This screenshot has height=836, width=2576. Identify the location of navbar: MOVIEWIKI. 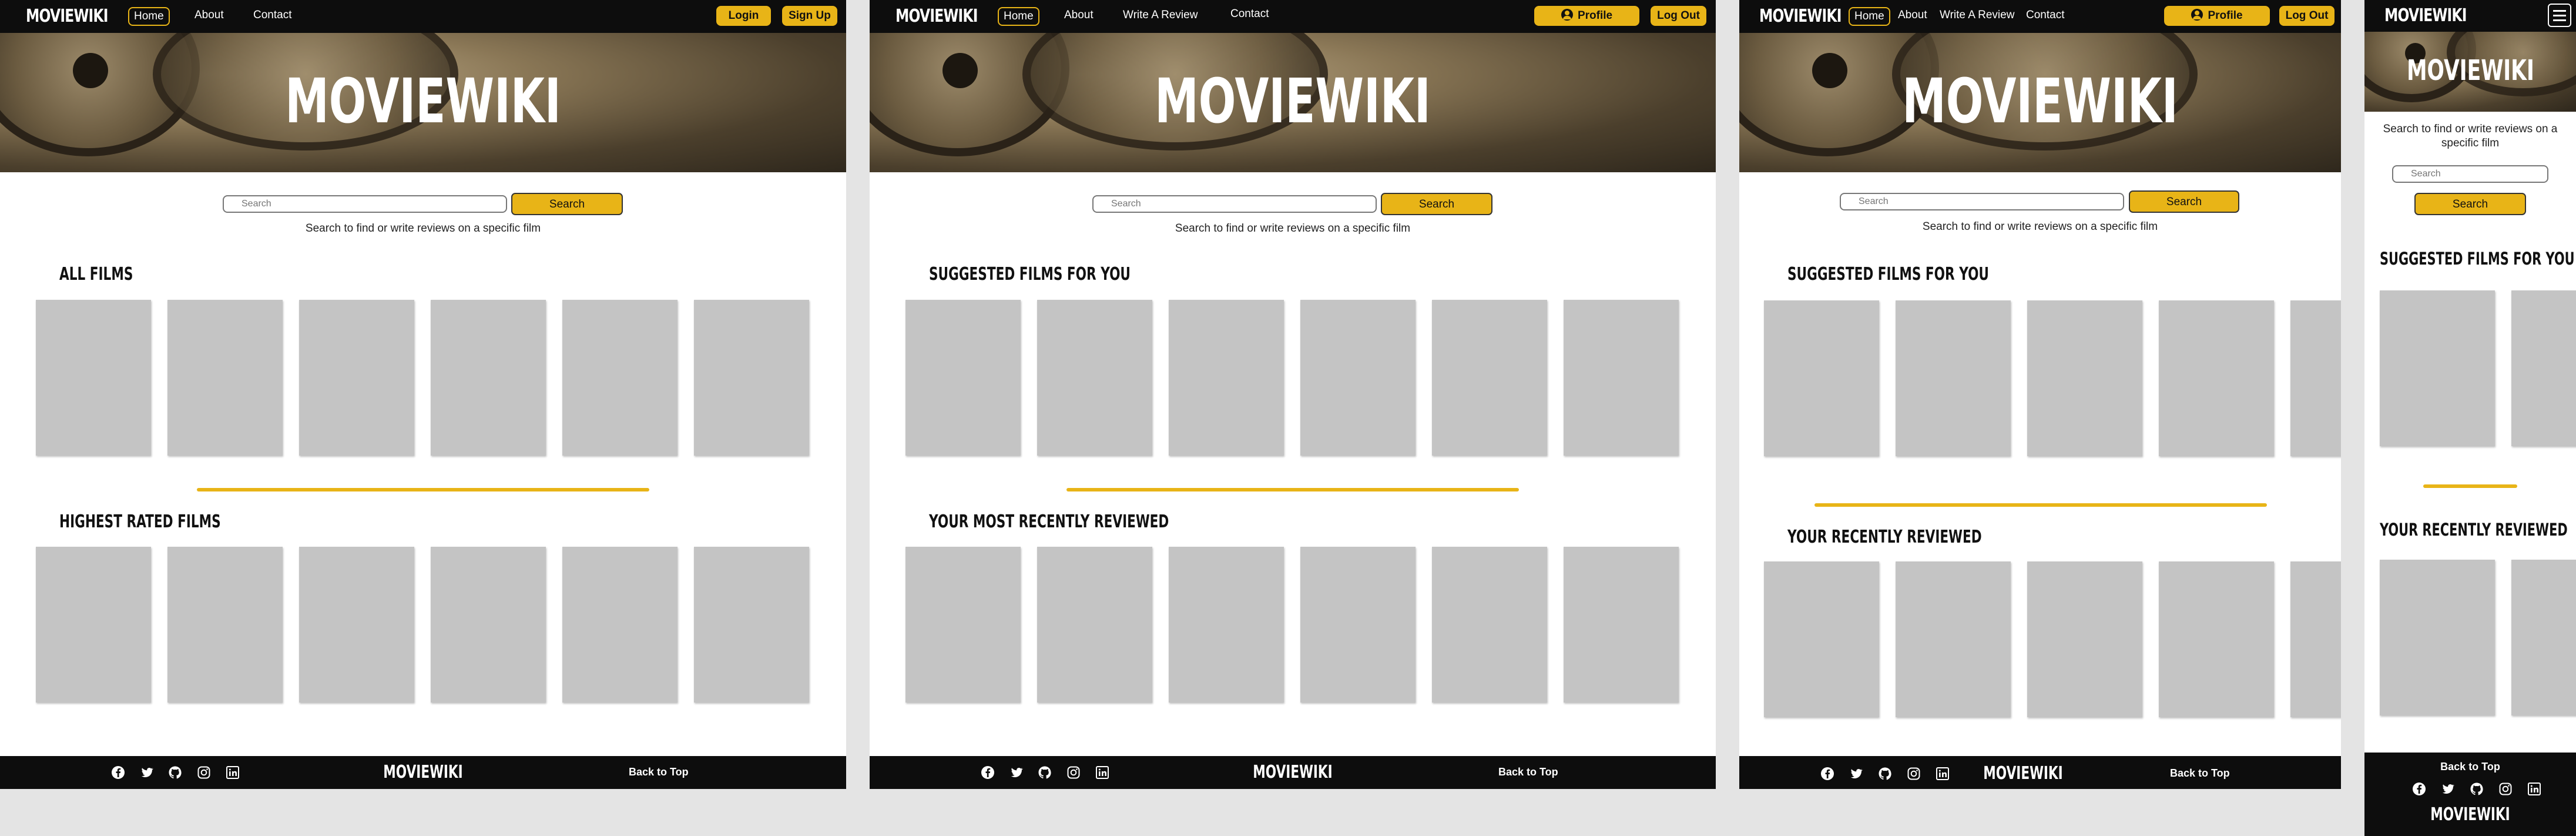
(2470, 16).